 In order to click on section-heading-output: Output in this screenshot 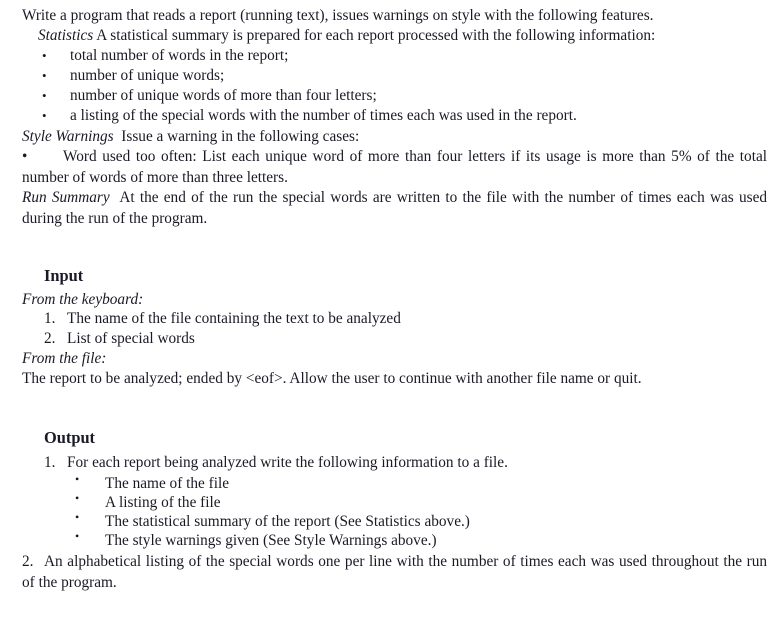, I will do `click(70, 437)`.